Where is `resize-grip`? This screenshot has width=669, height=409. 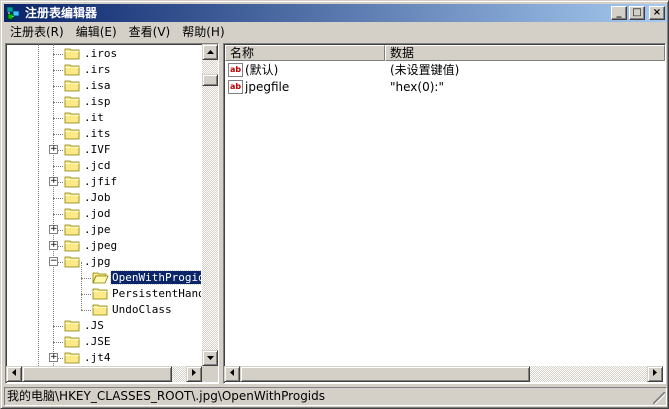
resize-grip is located at coordinates (659, 398).